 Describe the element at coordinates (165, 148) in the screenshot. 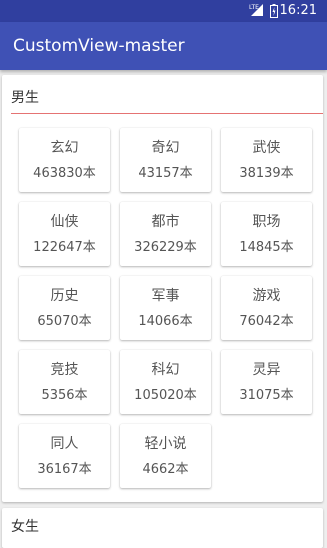

I see `category-name: 奇幻` at that location.